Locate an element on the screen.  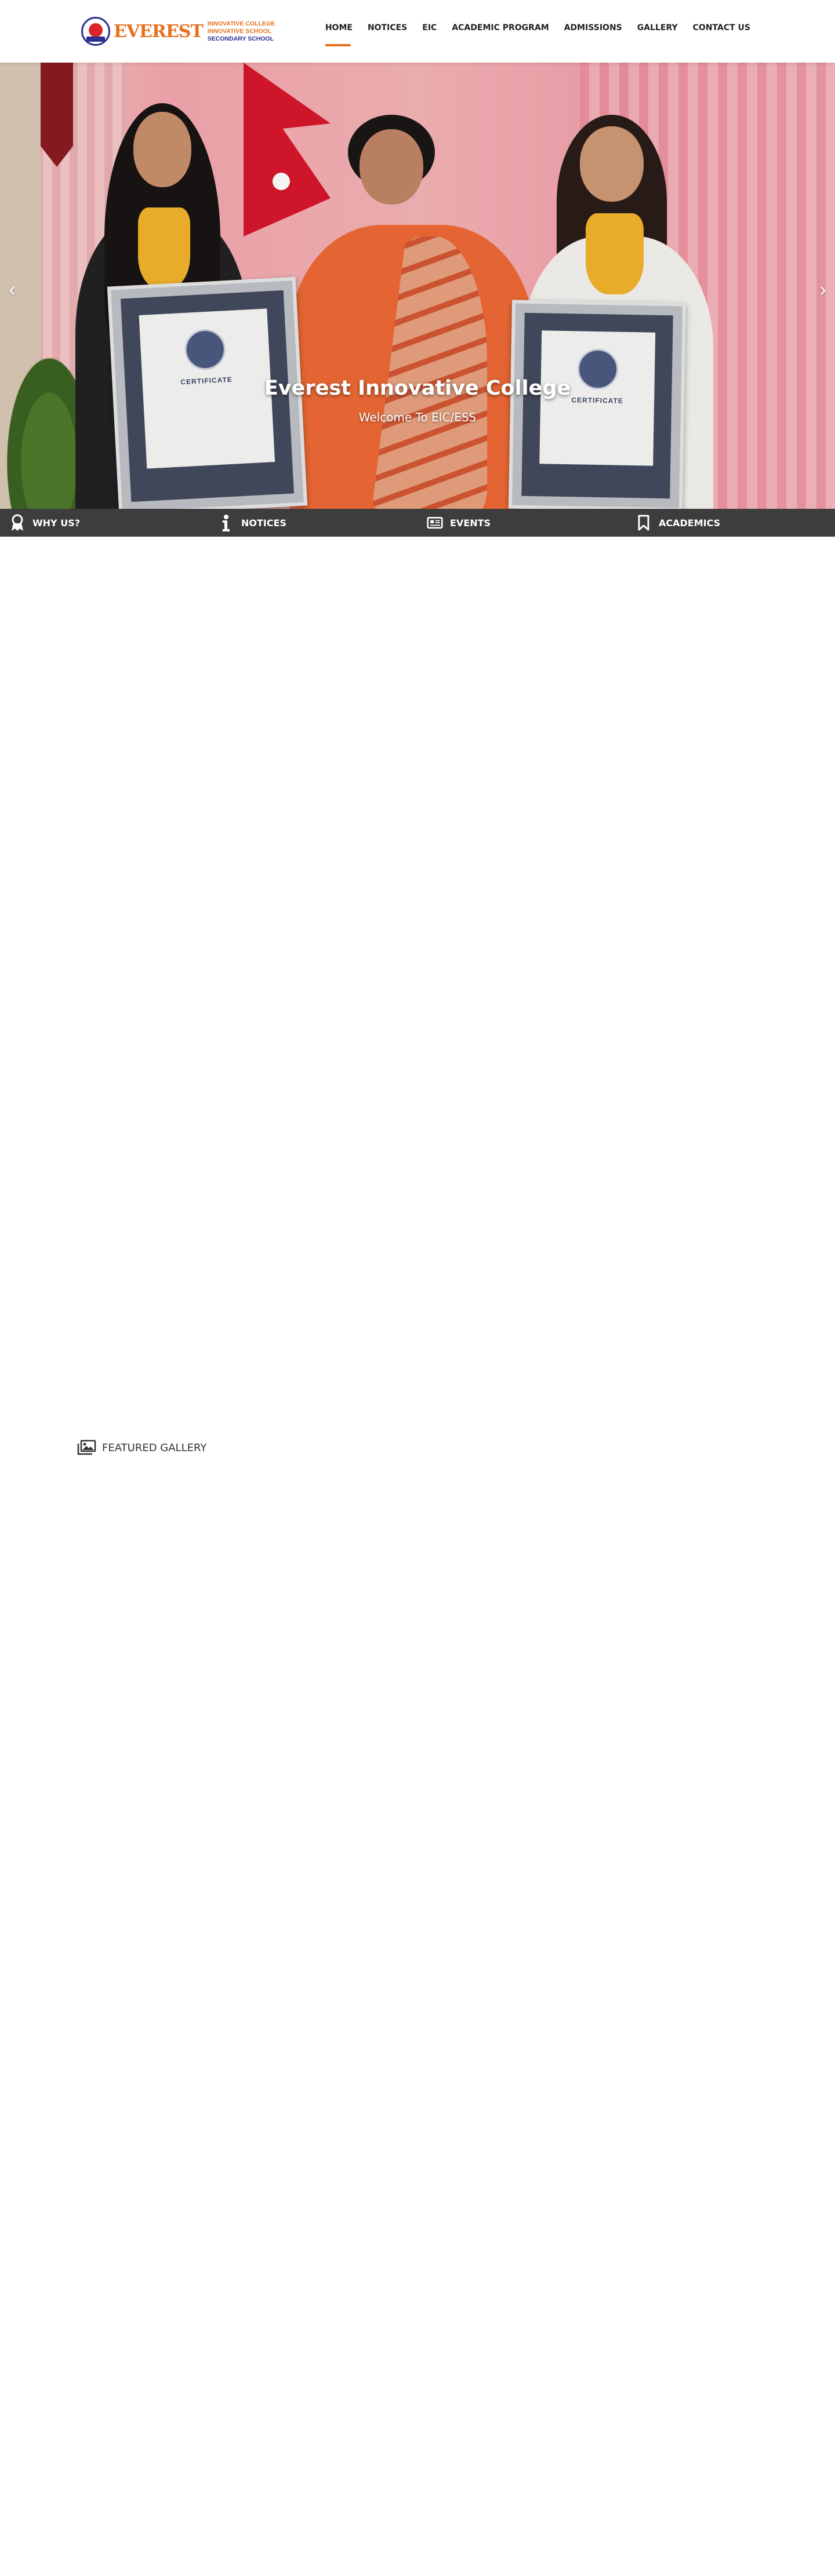
logo-line: SECONDARY SCHOOL is located at coordinates (241, 38).